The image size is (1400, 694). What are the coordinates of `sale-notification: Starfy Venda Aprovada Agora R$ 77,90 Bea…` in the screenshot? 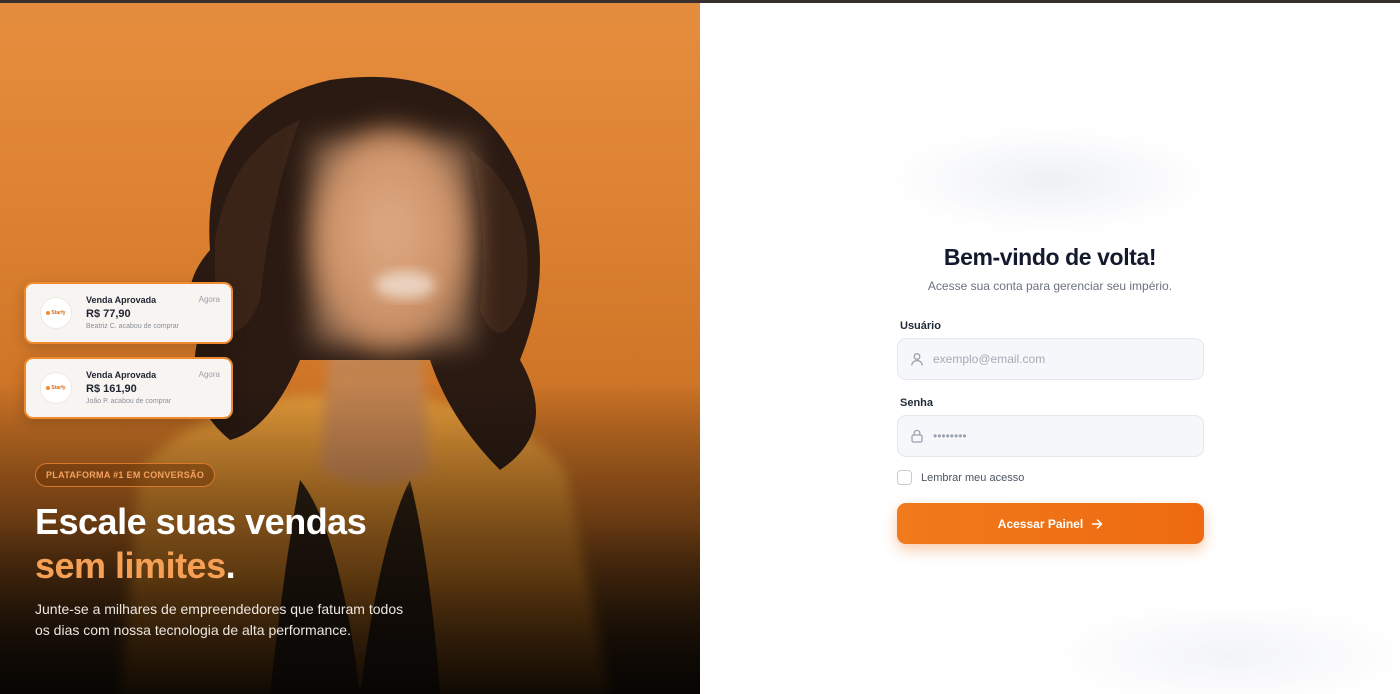 It's located at (128, 313).